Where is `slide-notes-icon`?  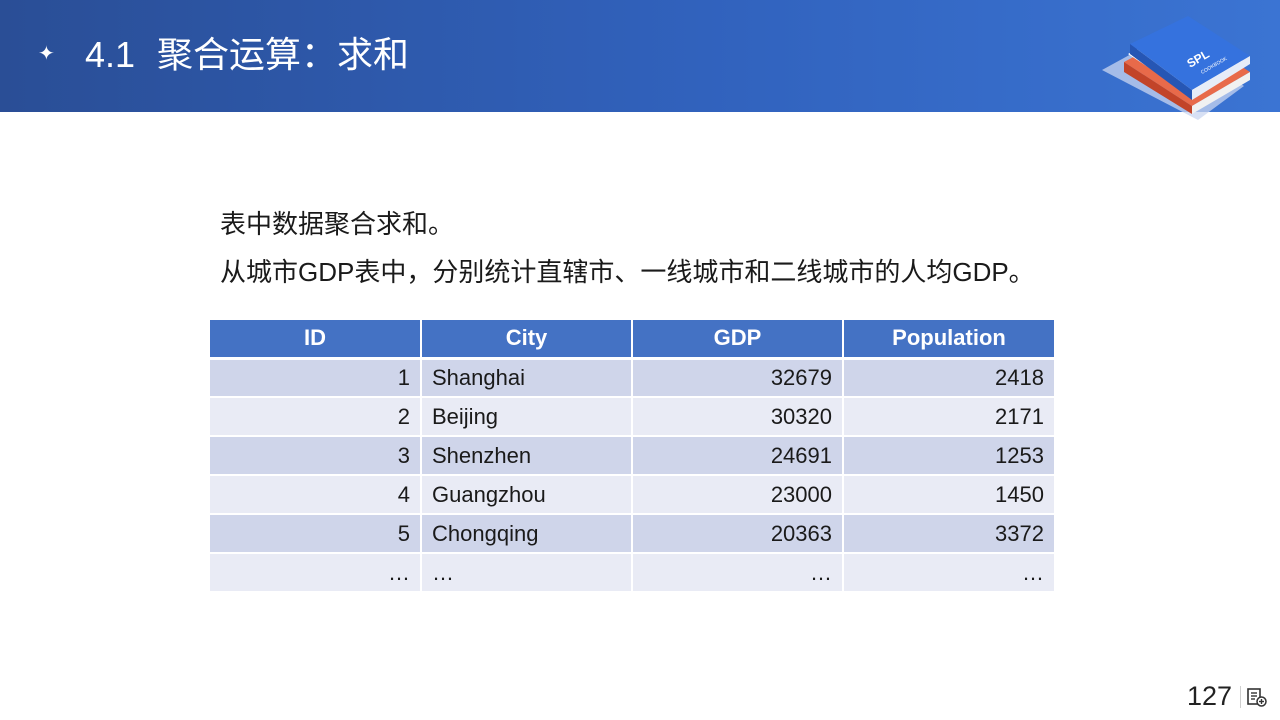 slide-notes-icon is located at coordinates (1257, 697).